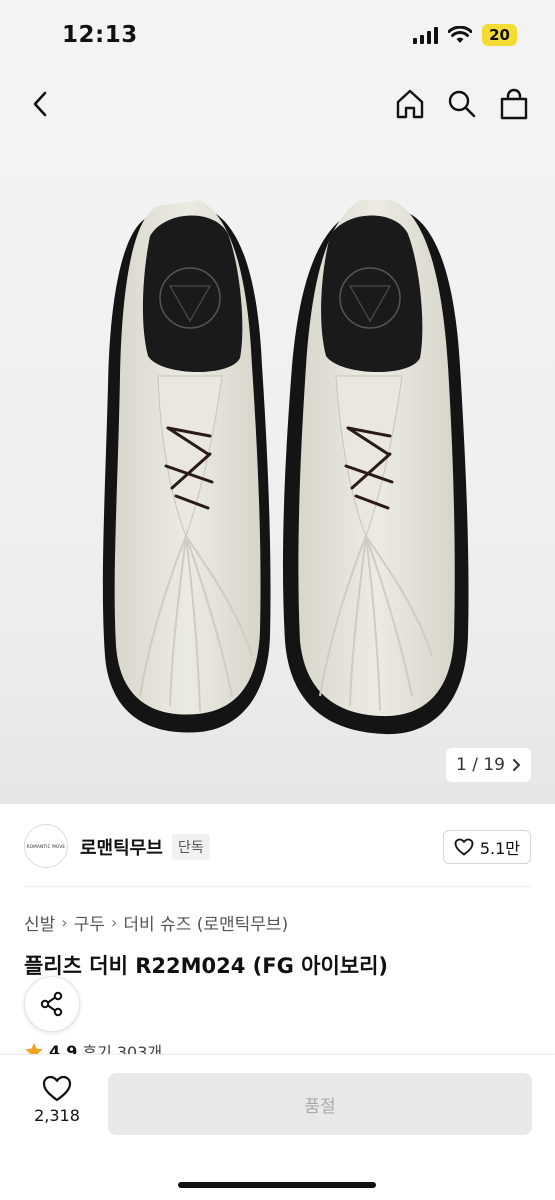  I want to click on home-button, so click(410, 104).